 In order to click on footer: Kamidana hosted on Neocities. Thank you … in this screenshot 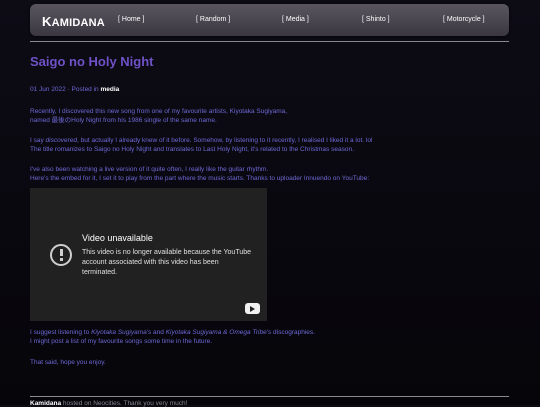, I will do `click(109, 403)`.